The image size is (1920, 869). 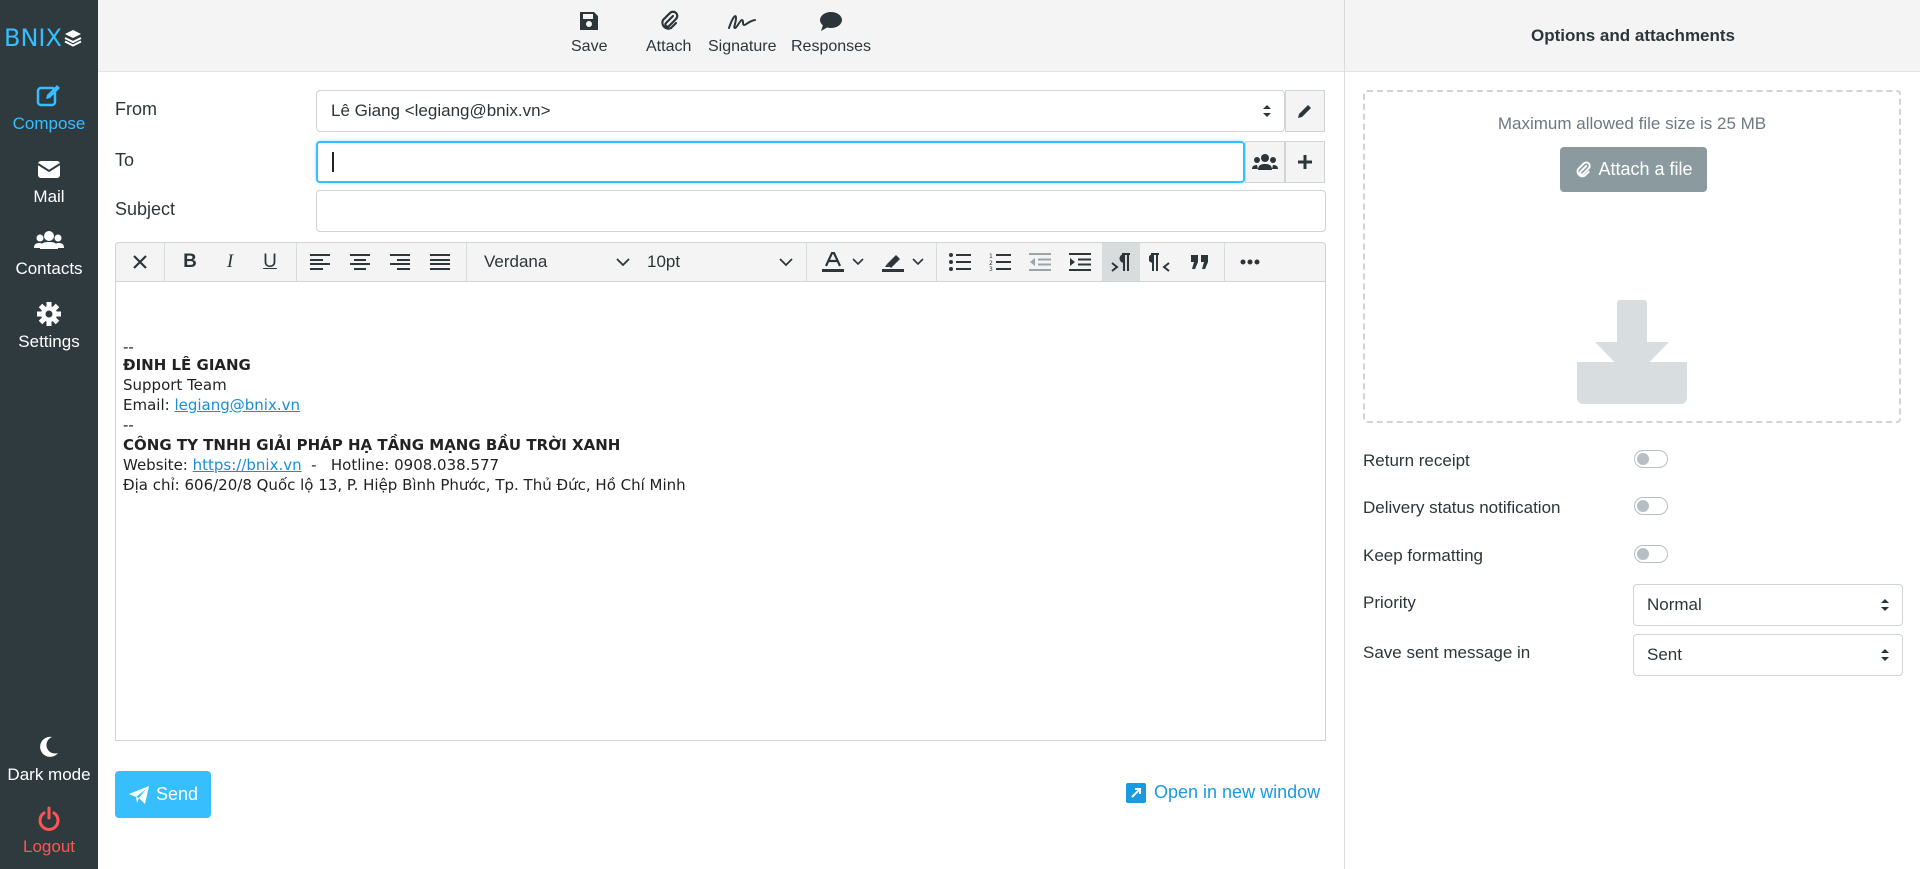 I want to click on pencil-icon, so click(x=1304, y=111).